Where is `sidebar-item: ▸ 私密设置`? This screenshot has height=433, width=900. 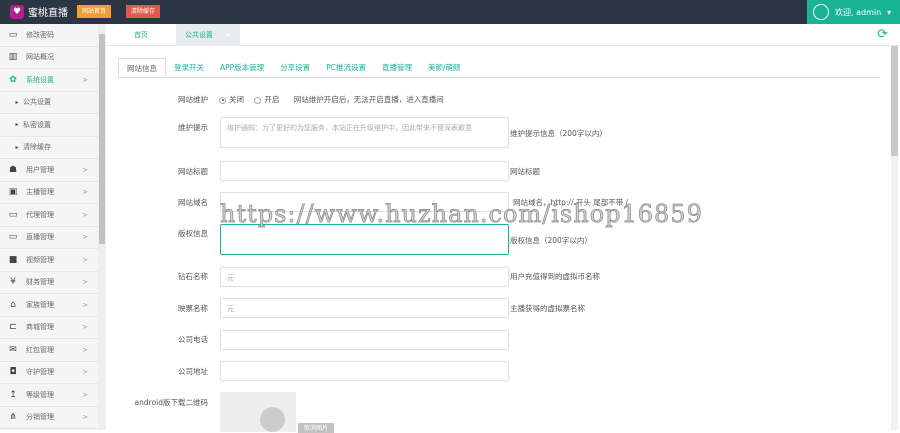
sidebar-item: ▸ 私密设置 is located at coordinates (49, 125).